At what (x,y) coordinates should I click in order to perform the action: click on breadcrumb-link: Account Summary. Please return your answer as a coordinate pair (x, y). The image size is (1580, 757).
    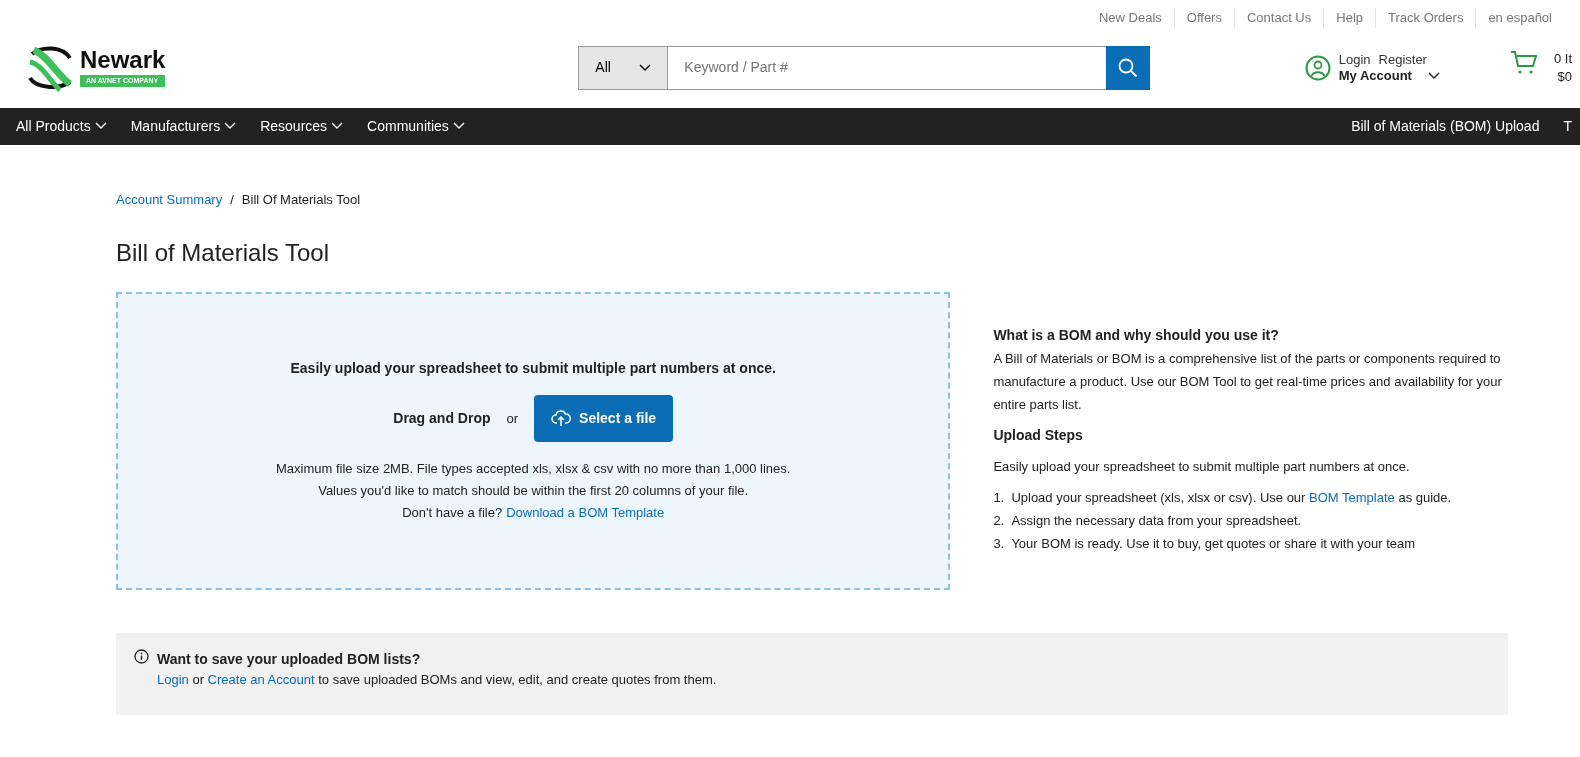
    Looking at the image, I should click on (169, 199).